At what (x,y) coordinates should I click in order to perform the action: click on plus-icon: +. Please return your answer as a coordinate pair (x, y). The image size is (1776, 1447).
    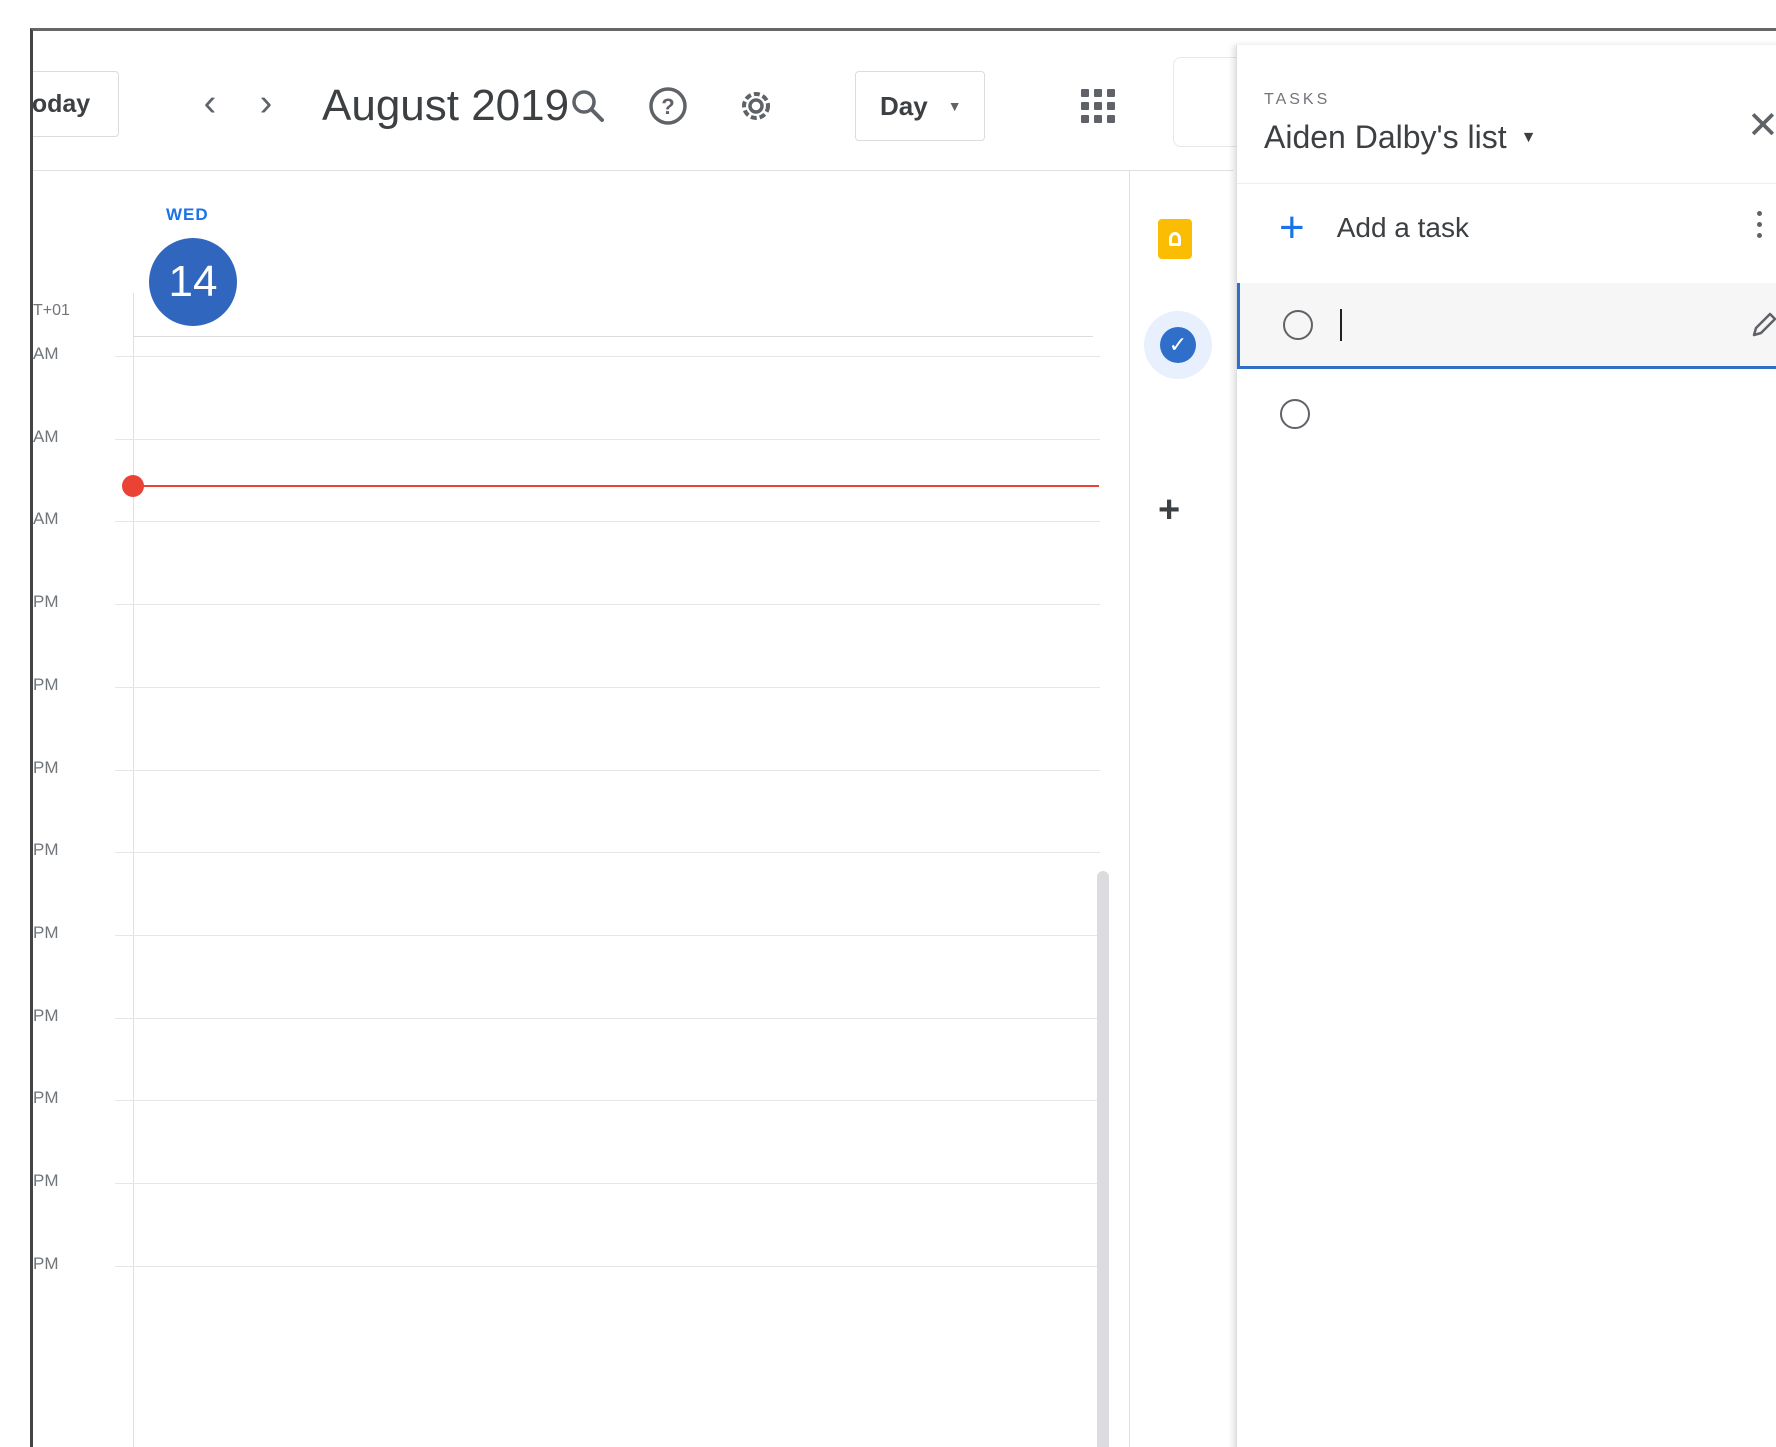
    Looking at the image, I should click on (1292, 227).